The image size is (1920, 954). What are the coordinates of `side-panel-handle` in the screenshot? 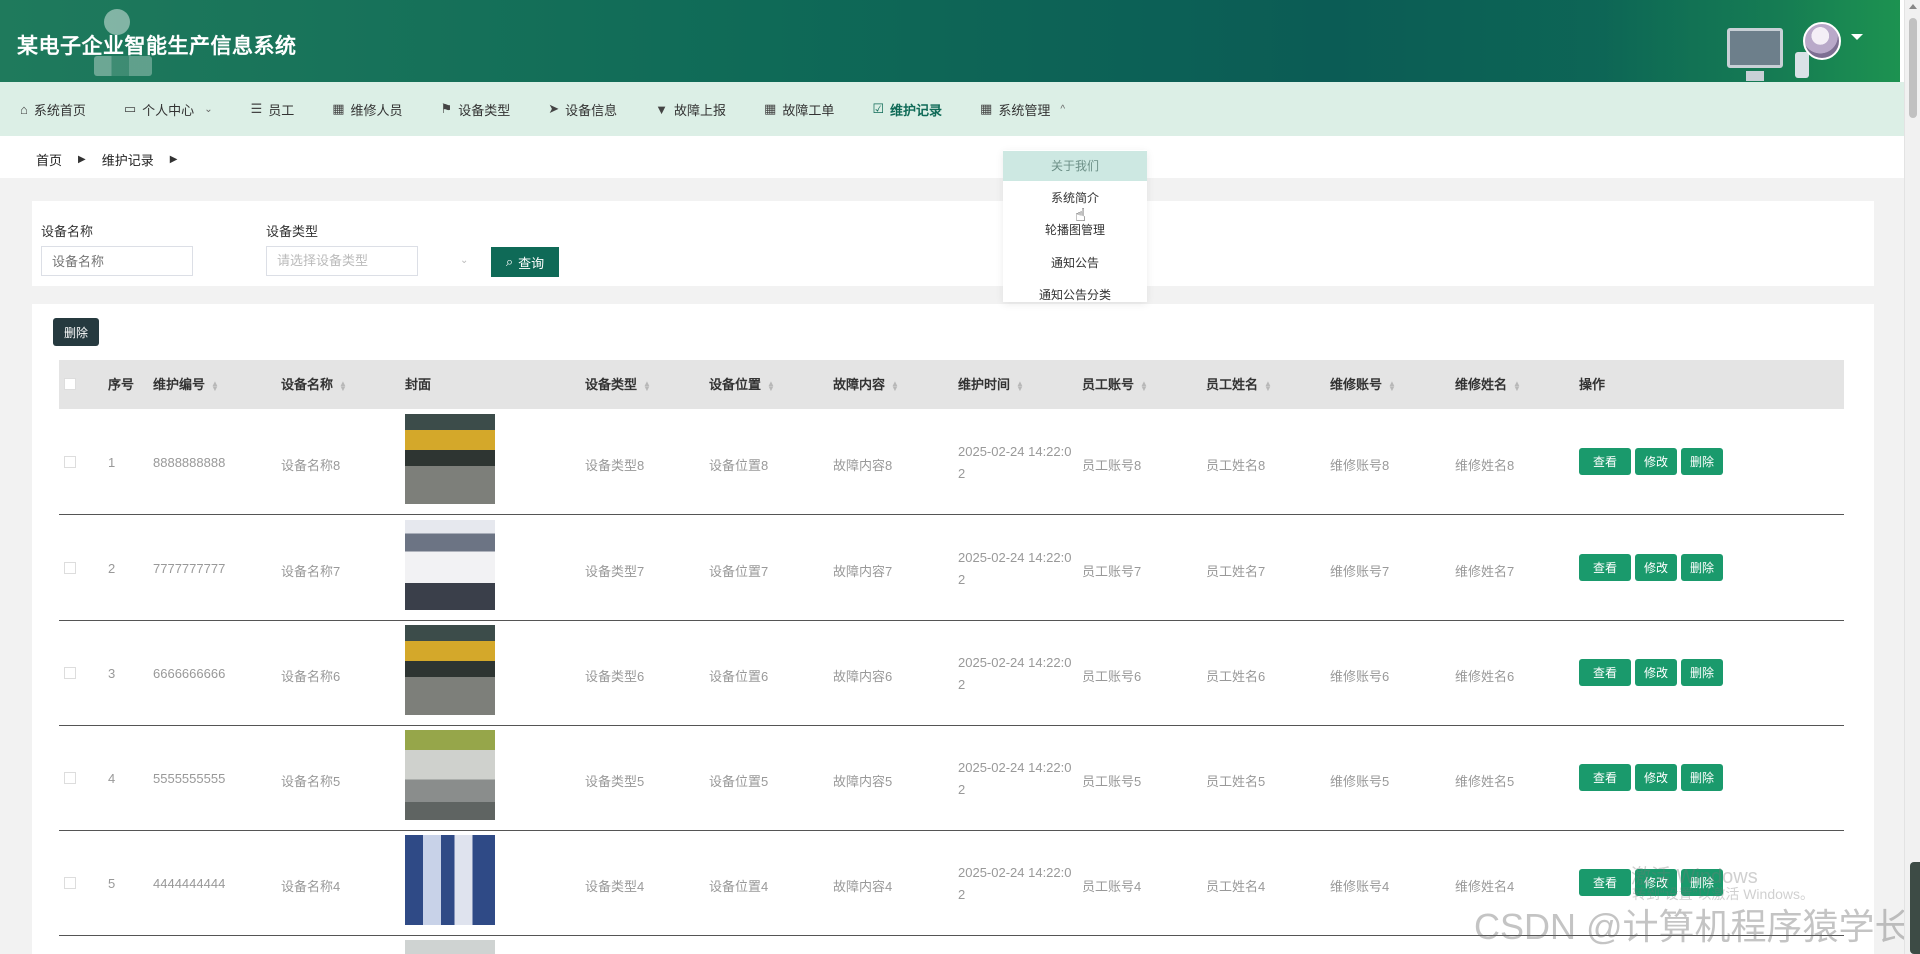 It's located at (1915, 908).